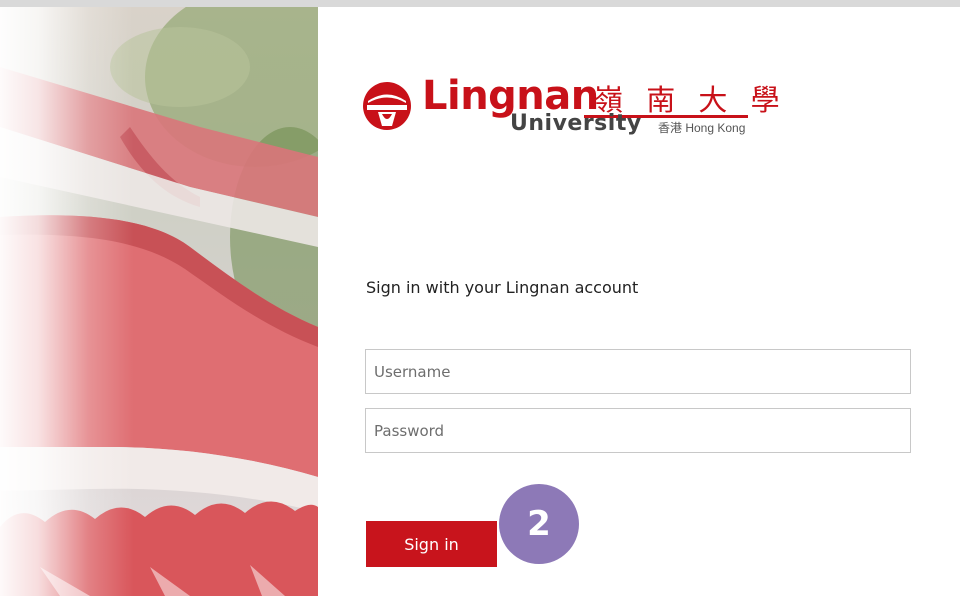  What do you see at coordinates (387, 106) in the screenshot?
I see `lingnan-emblem-icon` at bounding box center [387, 106].